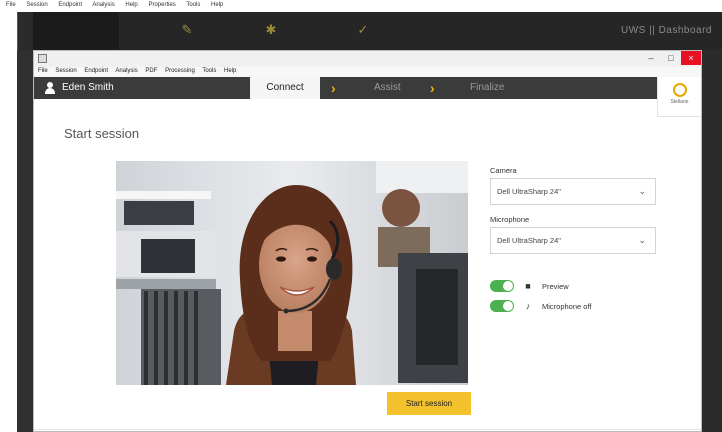 Image resolution: width=722 pixels, height=432 pixels. What do you see at coordinates (529, 191) in the screenshot?
I see `camera-select-value: Dell UltraSharp 24"` at bounding box center [529, 191].